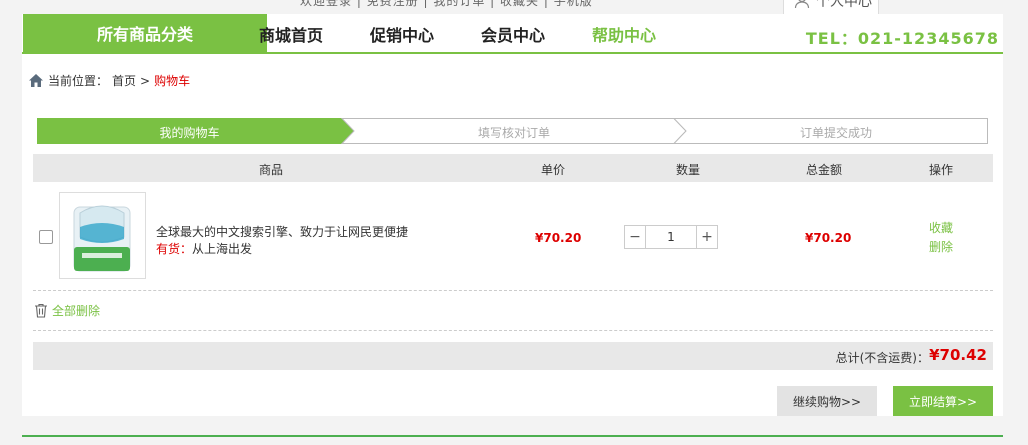  Describe the element at coordinates (174, 249) in the screenshot. I see `stock-label: 有货：` at that location.